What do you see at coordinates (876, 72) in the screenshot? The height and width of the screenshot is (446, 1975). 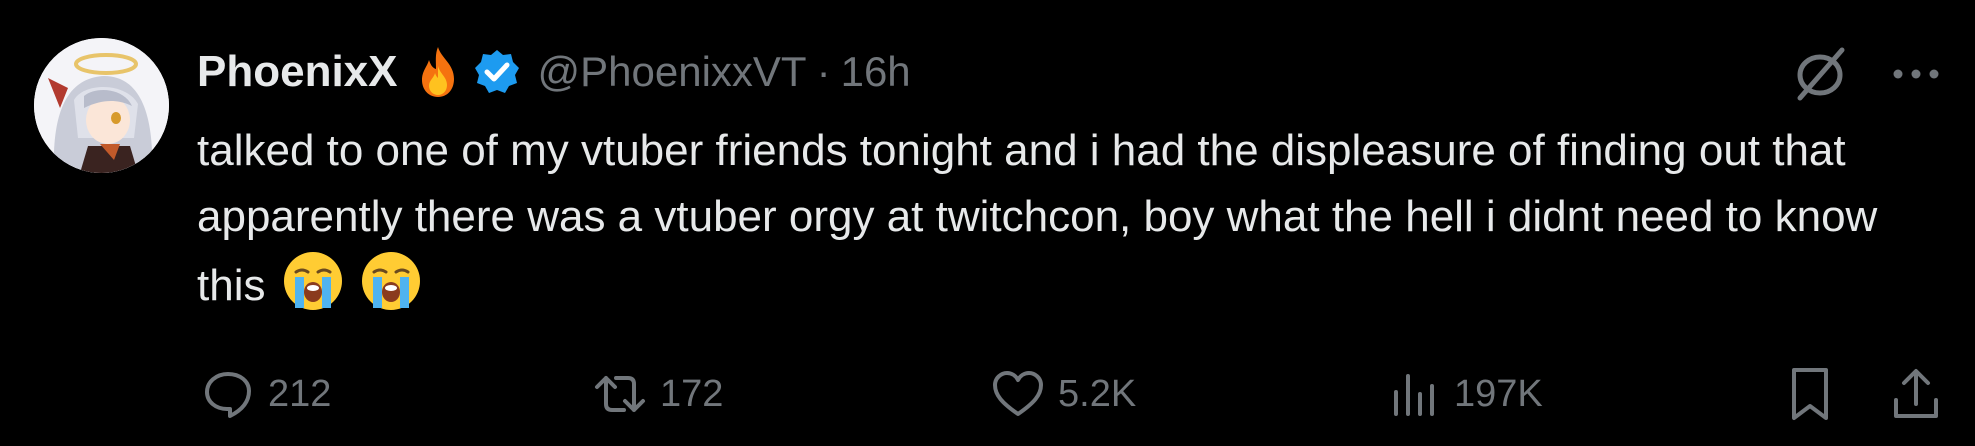 I see `timestamp: 16h` at bounding box center [876, 72].